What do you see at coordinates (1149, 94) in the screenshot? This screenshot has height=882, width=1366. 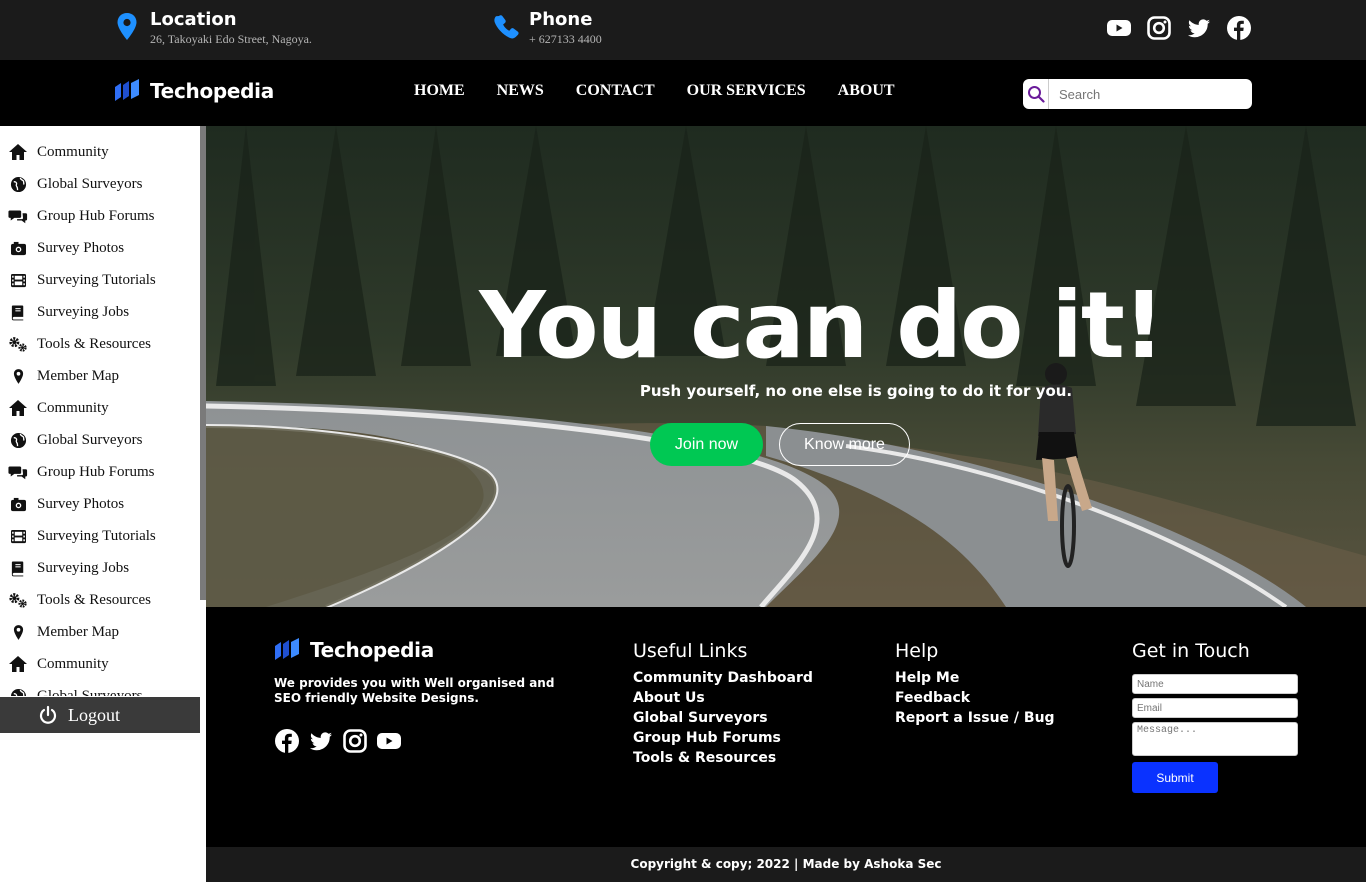 I see `search-input` at bounding box center [1149, 94].